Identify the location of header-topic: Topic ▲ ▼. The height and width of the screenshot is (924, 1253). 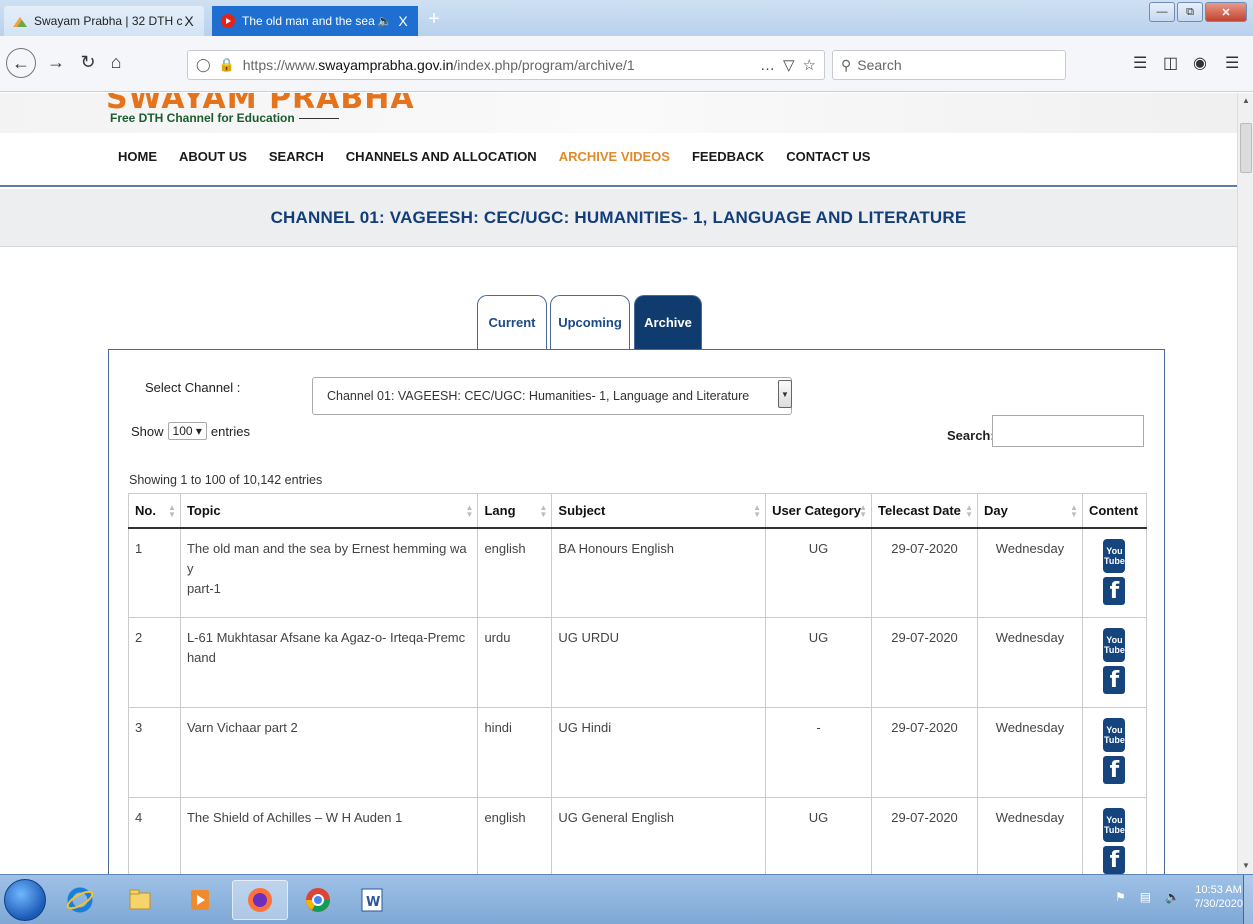
(329, 511).